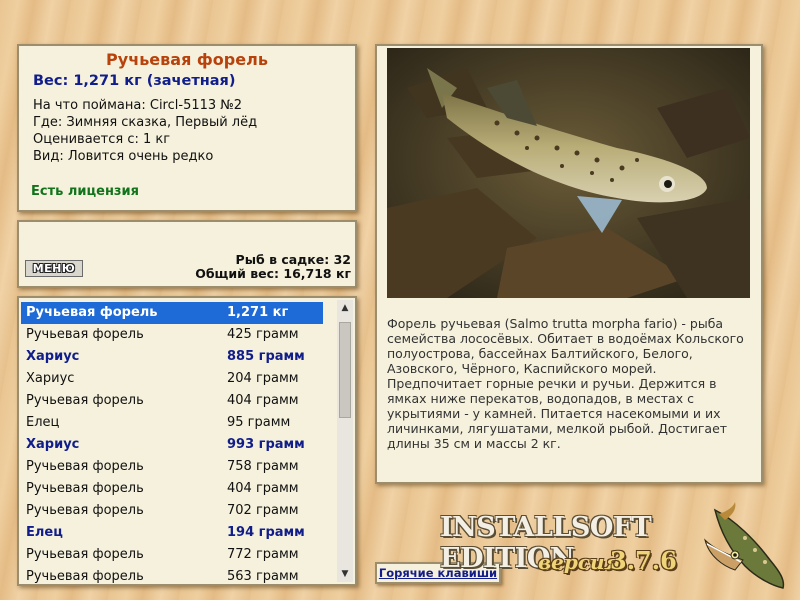 This screenshot has width=800, height=600. I want to click on catch-list-item: Ручьевая форель 563 грамм, so click(172, 575).